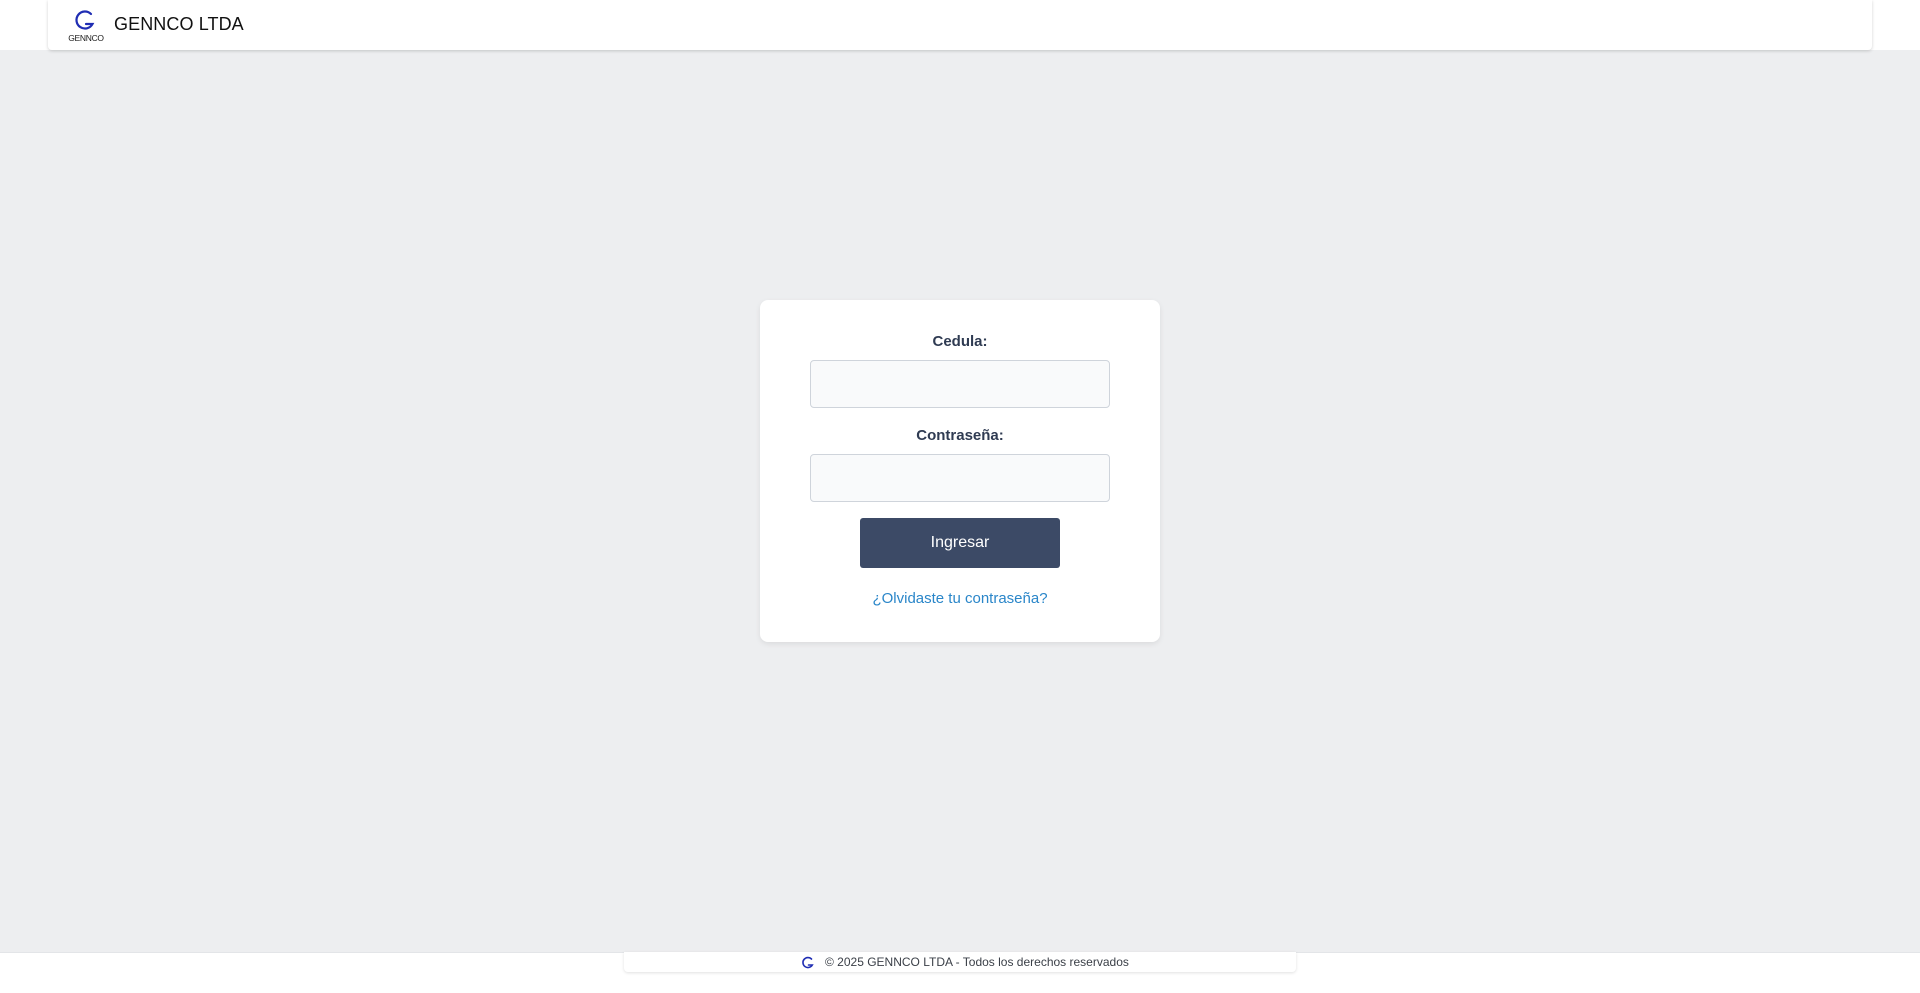 This screenshot has width=1920, height=993. I want to click on footer-g-logo-icon, so click(808, 963).